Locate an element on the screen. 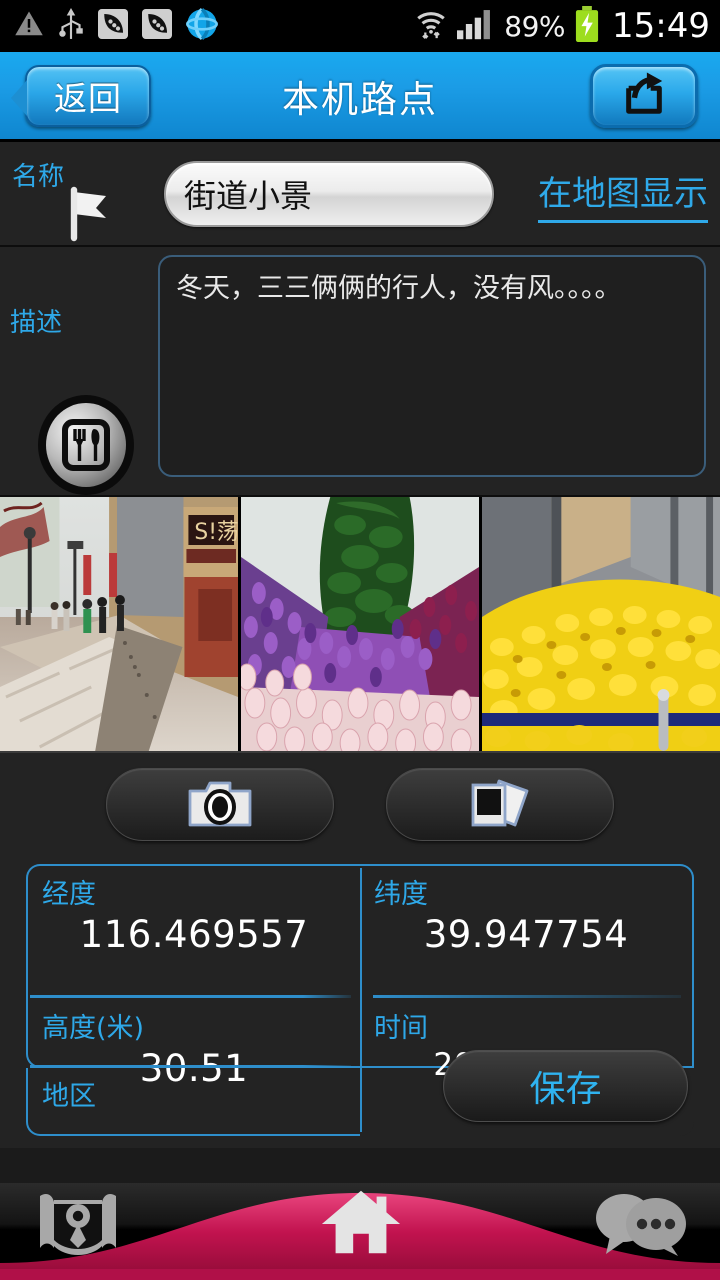 The height and width of the screenshot is (1280, 720). home-icon is located at coordinates (361, 1224).